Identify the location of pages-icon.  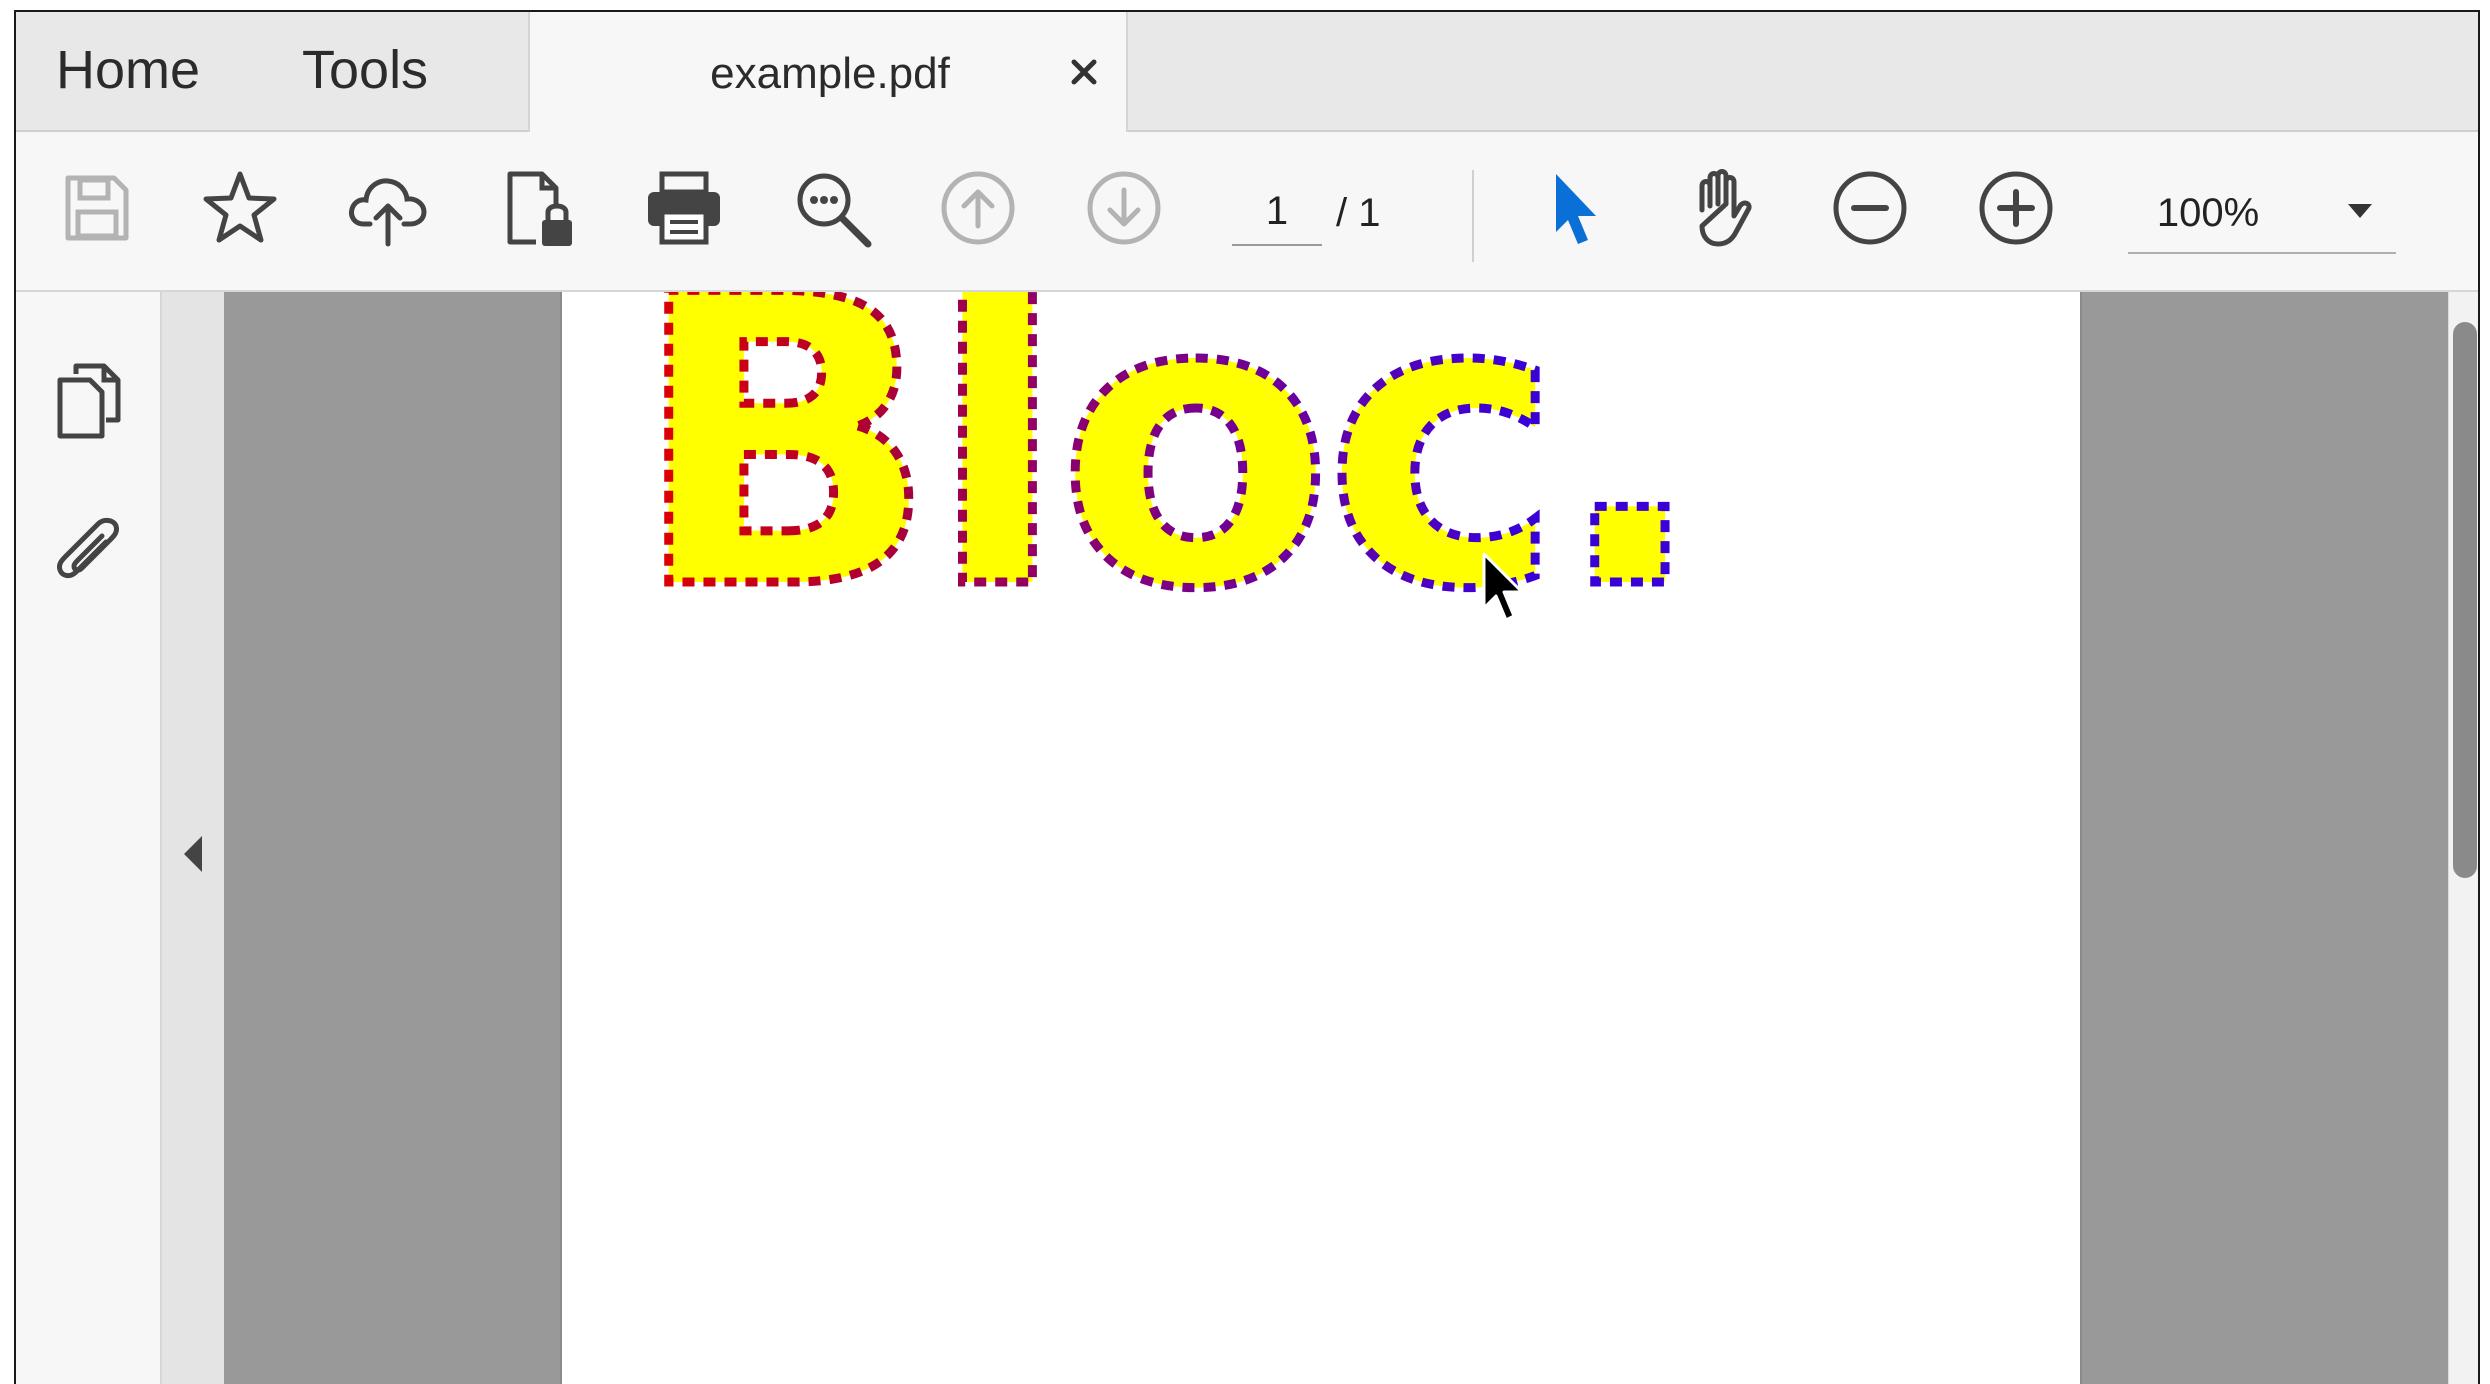
(88, 400).